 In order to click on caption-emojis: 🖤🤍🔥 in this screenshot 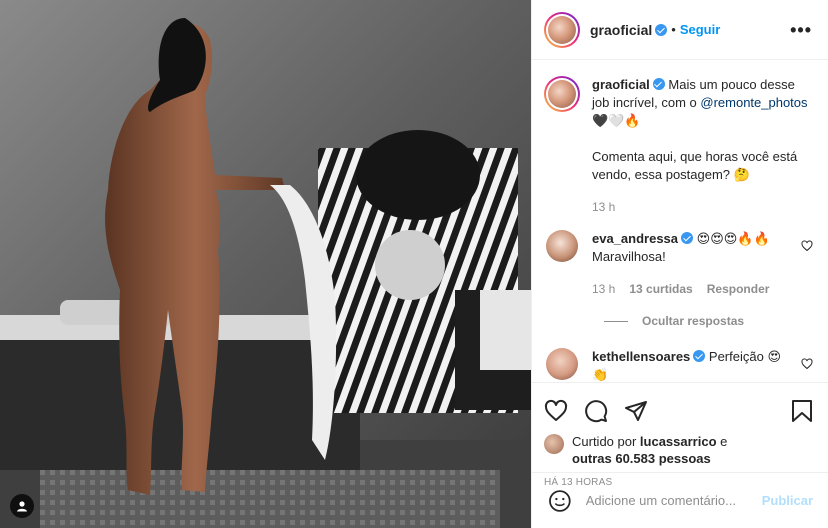, I will do `click(616, 120)`.